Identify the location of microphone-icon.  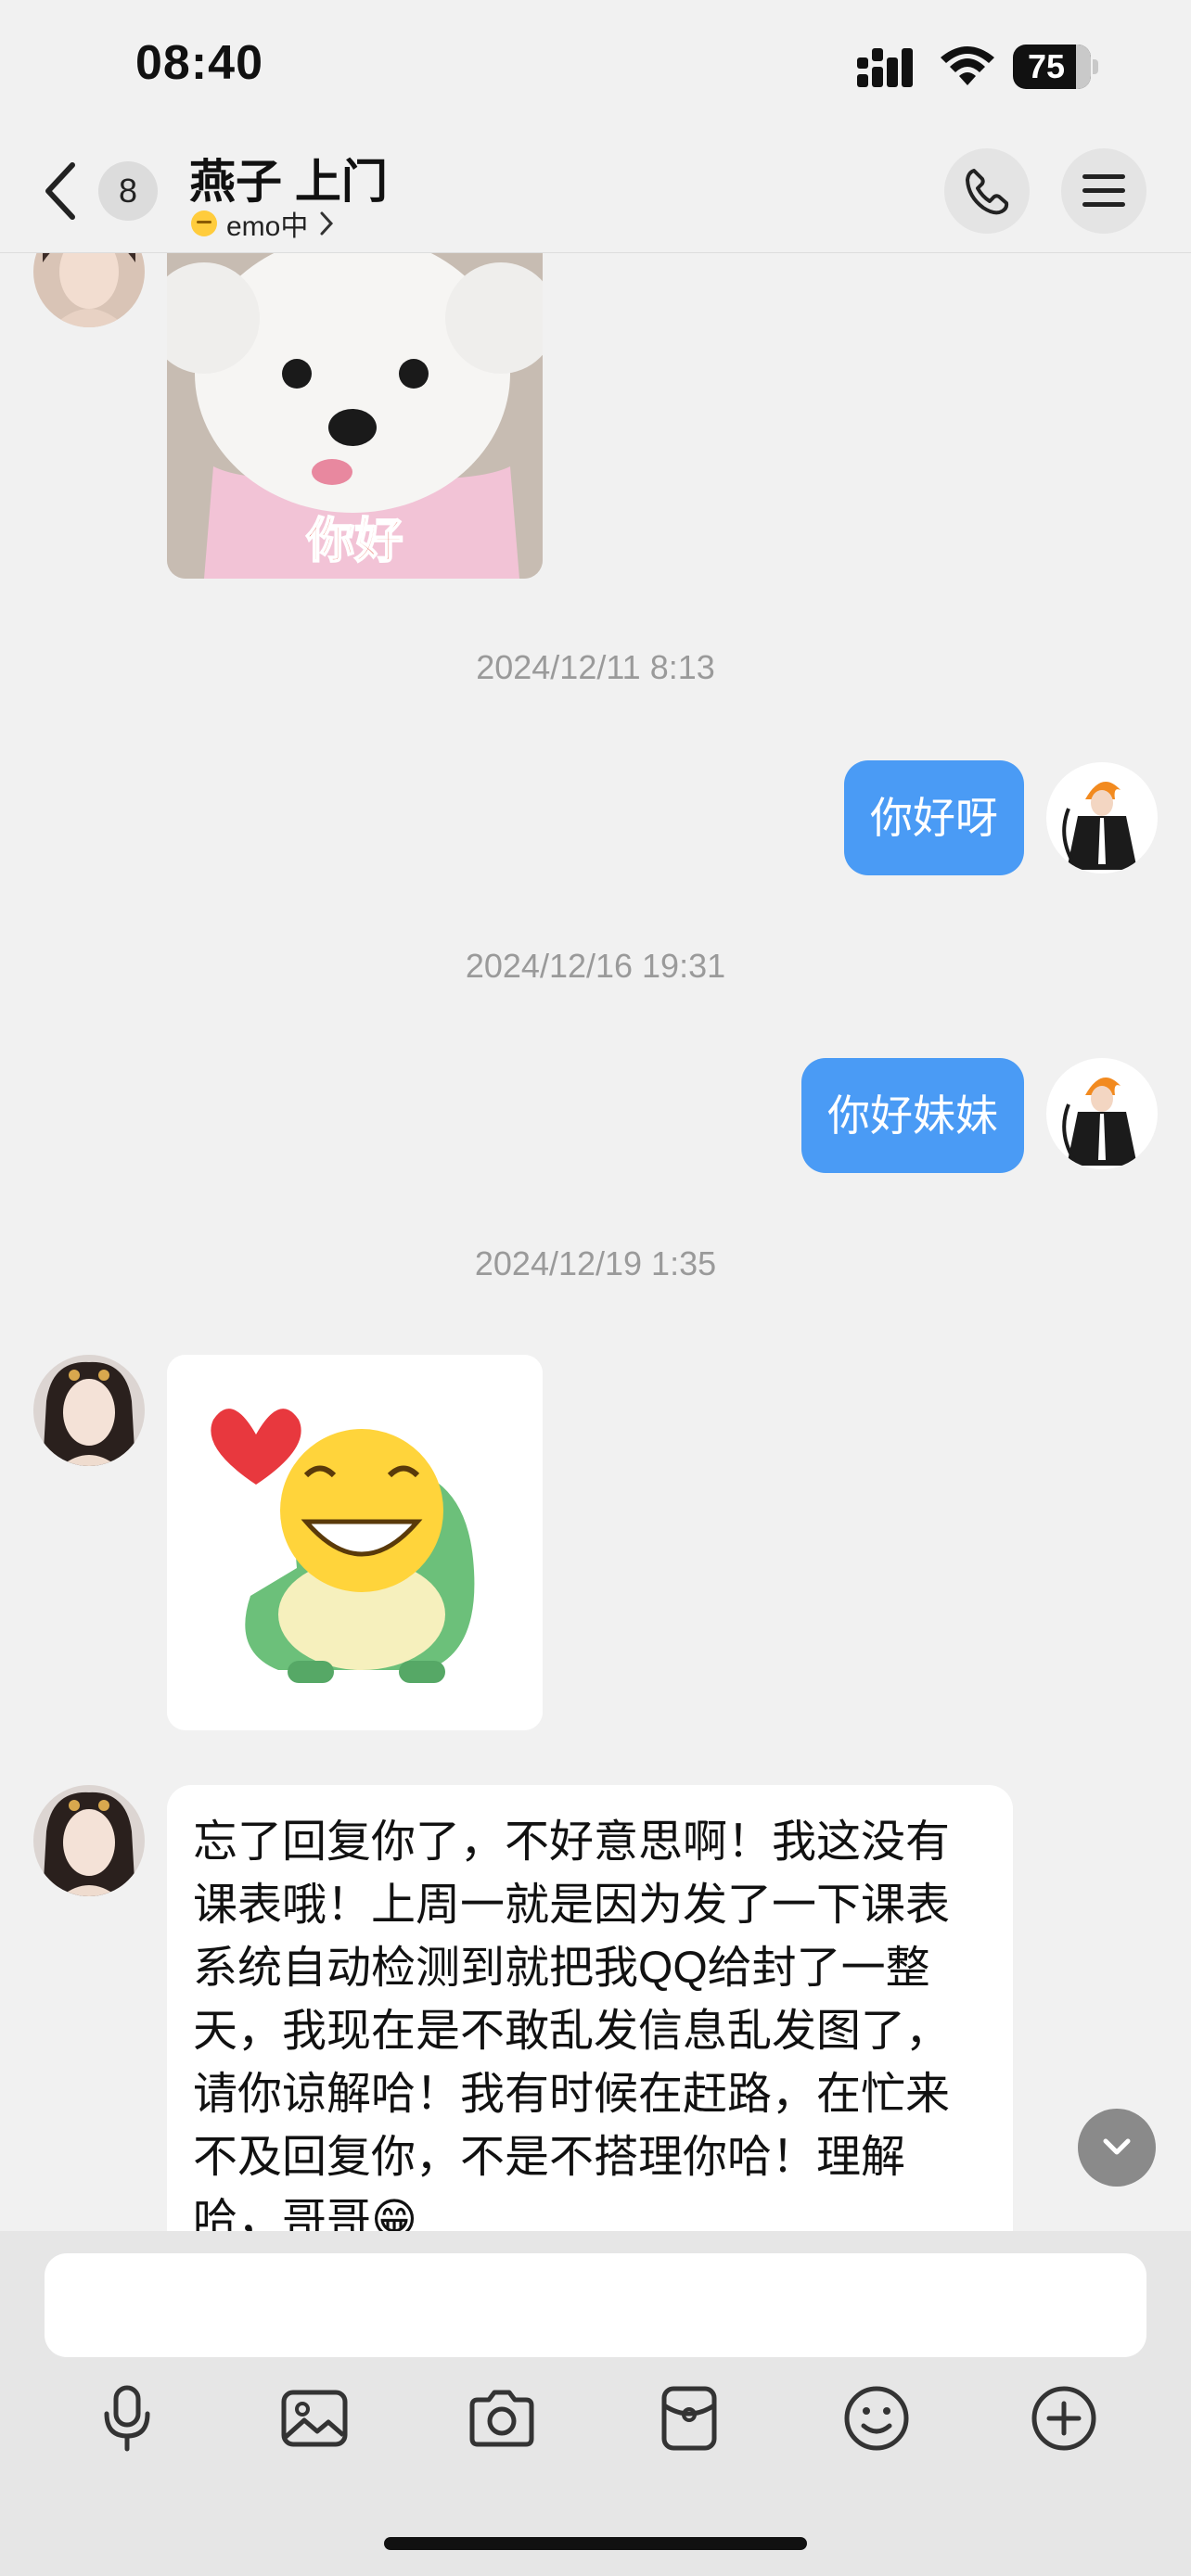
(127, 2419).